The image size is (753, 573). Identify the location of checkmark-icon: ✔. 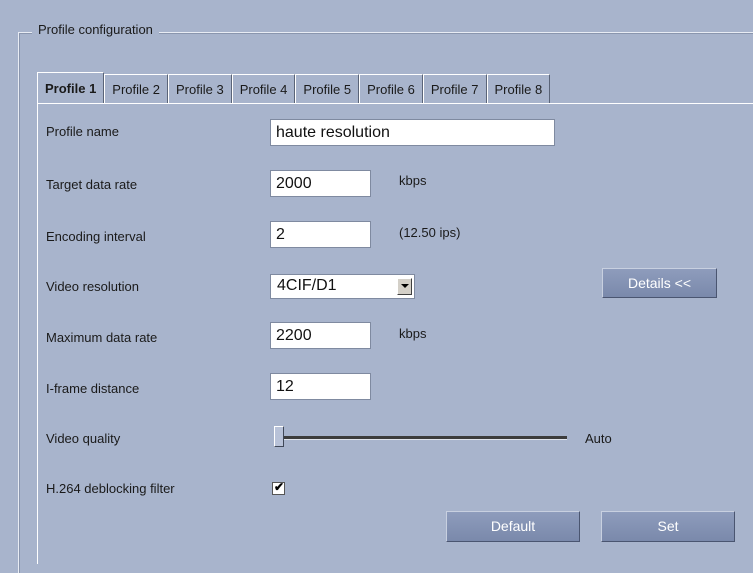
(279, 487).